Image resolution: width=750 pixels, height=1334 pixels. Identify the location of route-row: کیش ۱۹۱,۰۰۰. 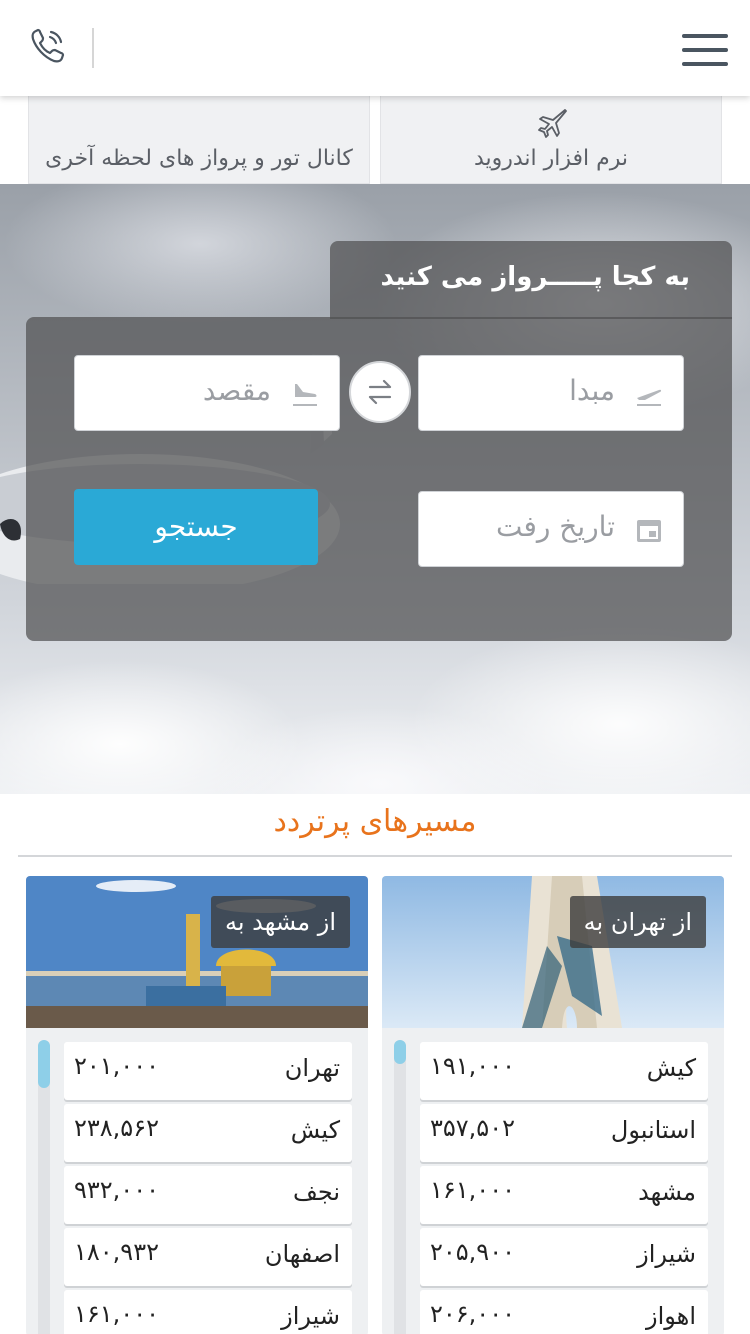
(564, 1071).